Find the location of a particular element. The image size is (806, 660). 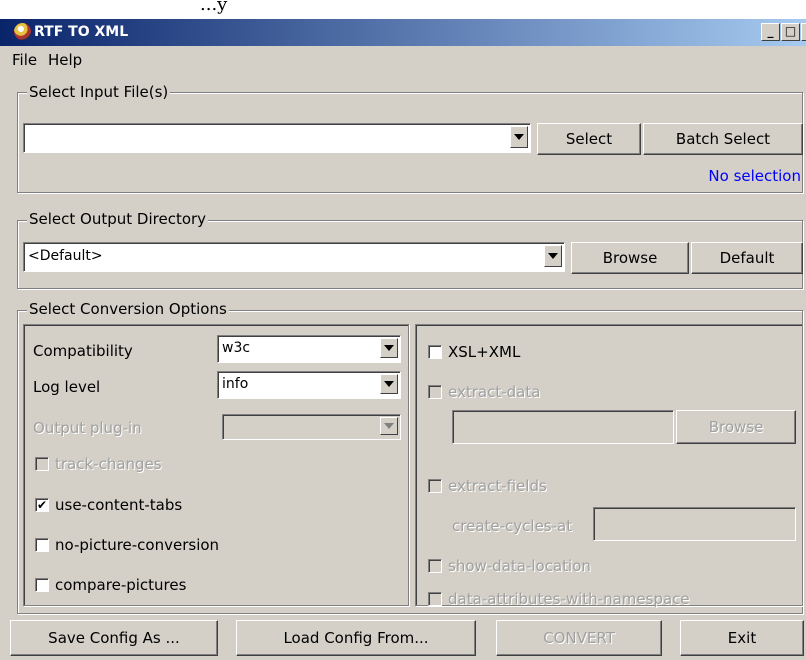

extract-fields-checkbox is located at coordinates (435, 486).